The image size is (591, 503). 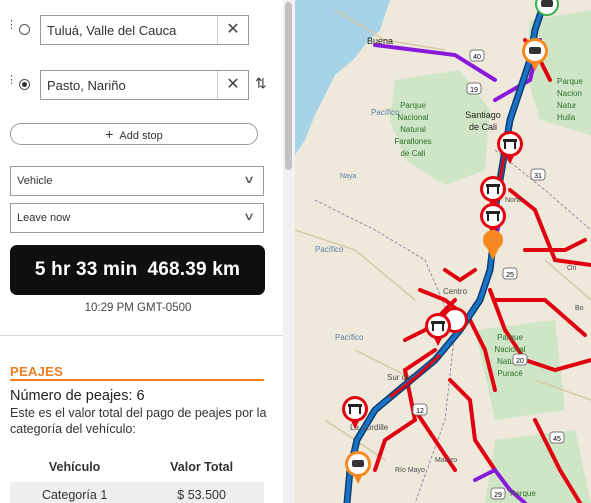 I want to click on label-parque-bottom: Parque, so click(x=523, y=493).